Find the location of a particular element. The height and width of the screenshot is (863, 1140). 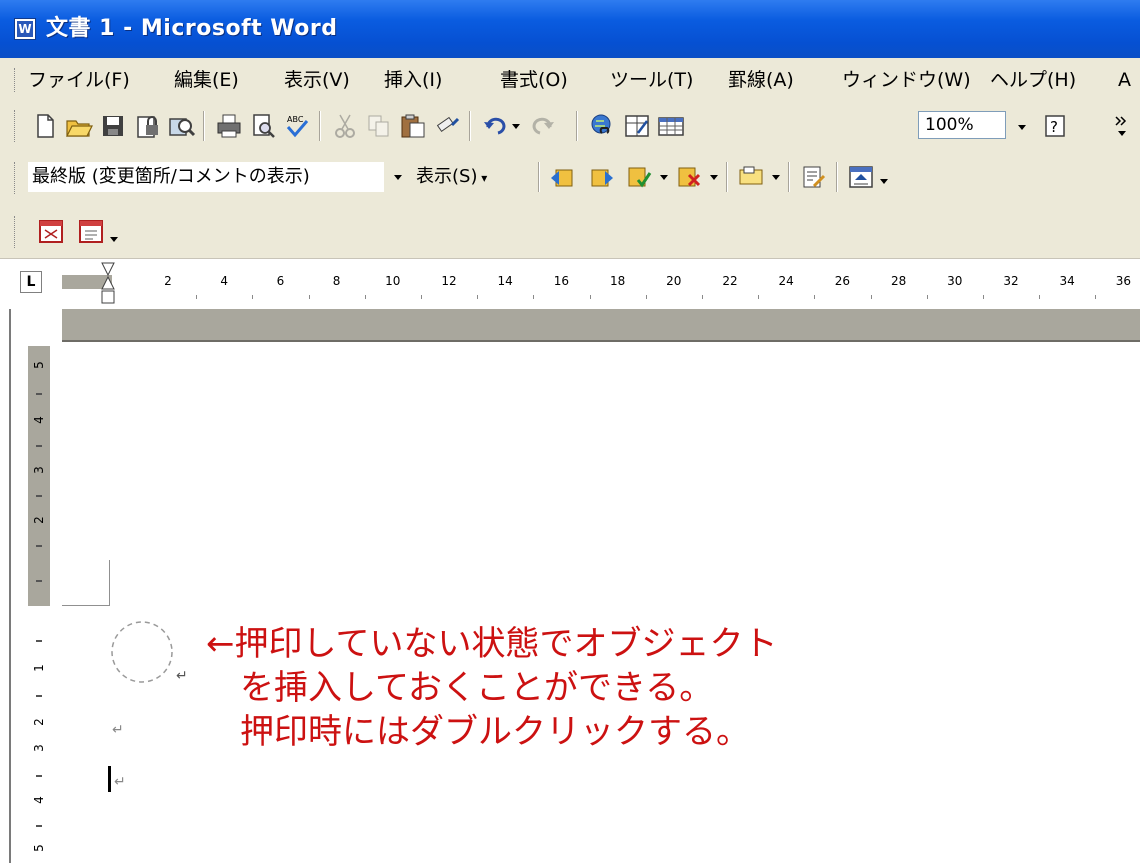

ruler-number: 4 is located at coordinates (224, 281).